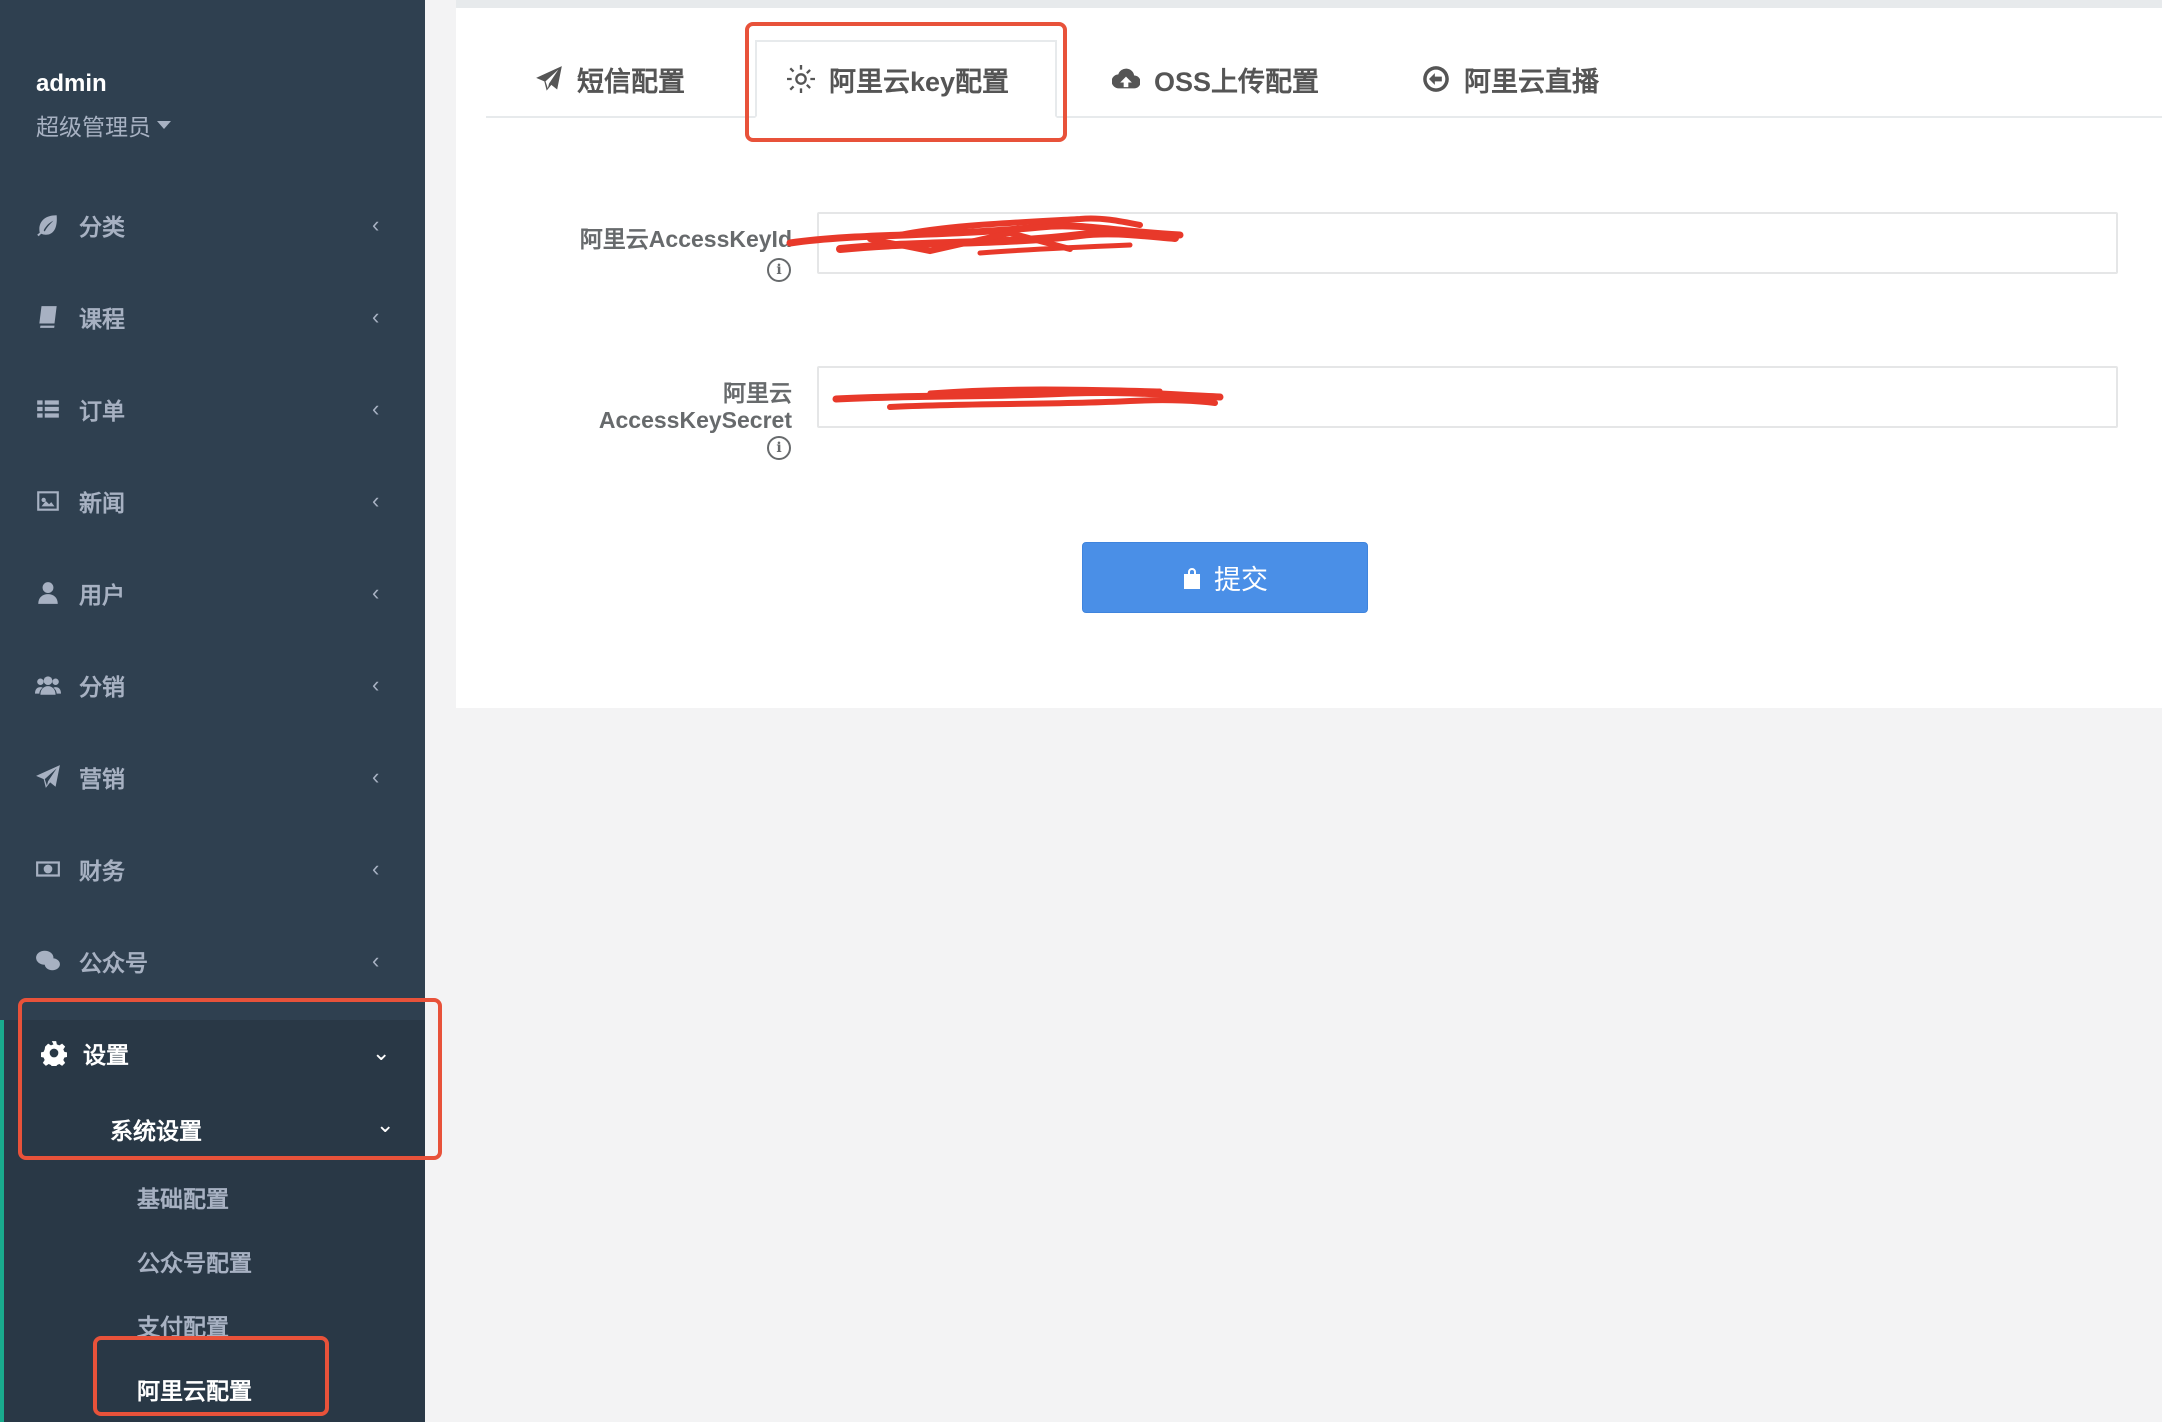 The image size is (2162, 1422). I want to click on submit-button: 提交, so click(1225, 577).